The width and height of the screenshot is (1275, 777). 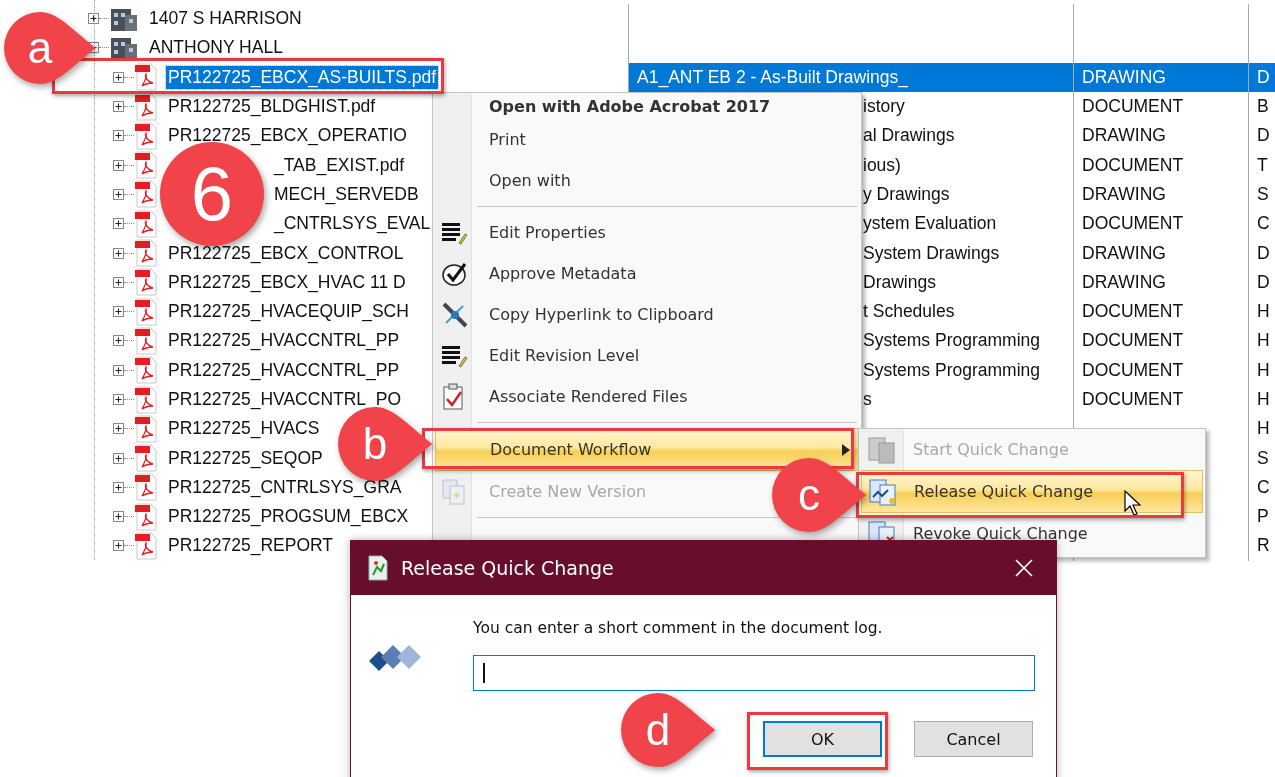 I want to click on file-name: 1407 S HARRISON, so click(x=225, y=19).